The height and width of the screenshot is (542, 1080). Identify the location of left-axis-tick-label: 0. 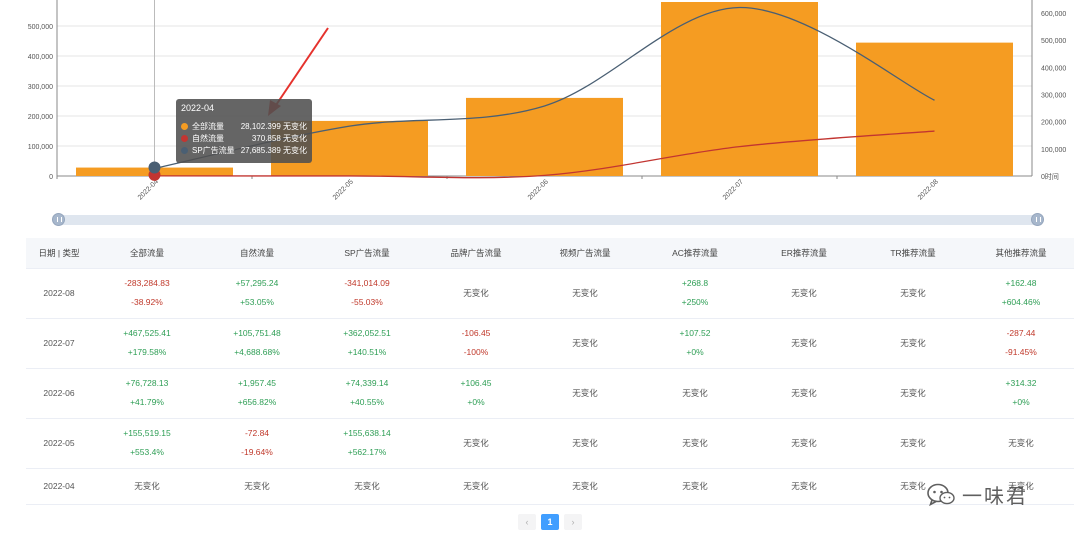
(51, 177).